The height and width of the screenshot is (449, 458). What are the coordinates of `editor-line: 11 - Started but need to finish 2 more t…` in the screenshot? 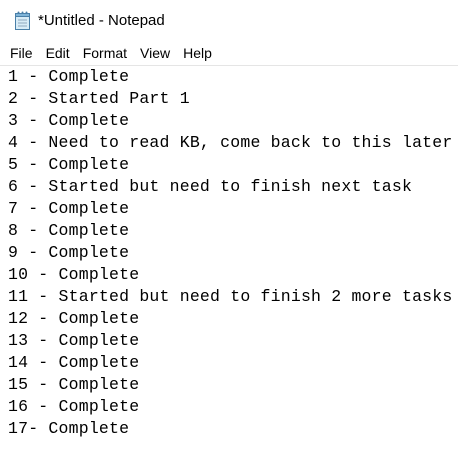 It's located at (230, 296).